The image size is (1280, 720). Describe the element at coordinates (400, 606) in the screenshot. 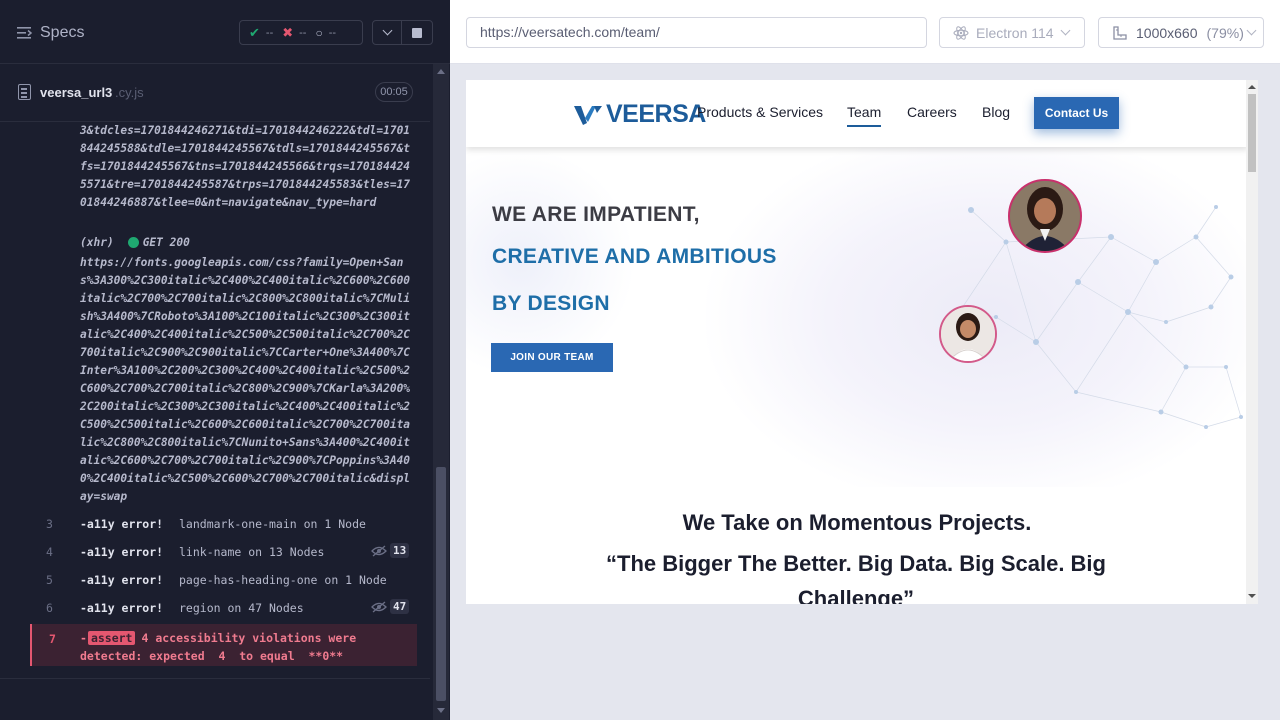

I see `element-count: 47` at that location.